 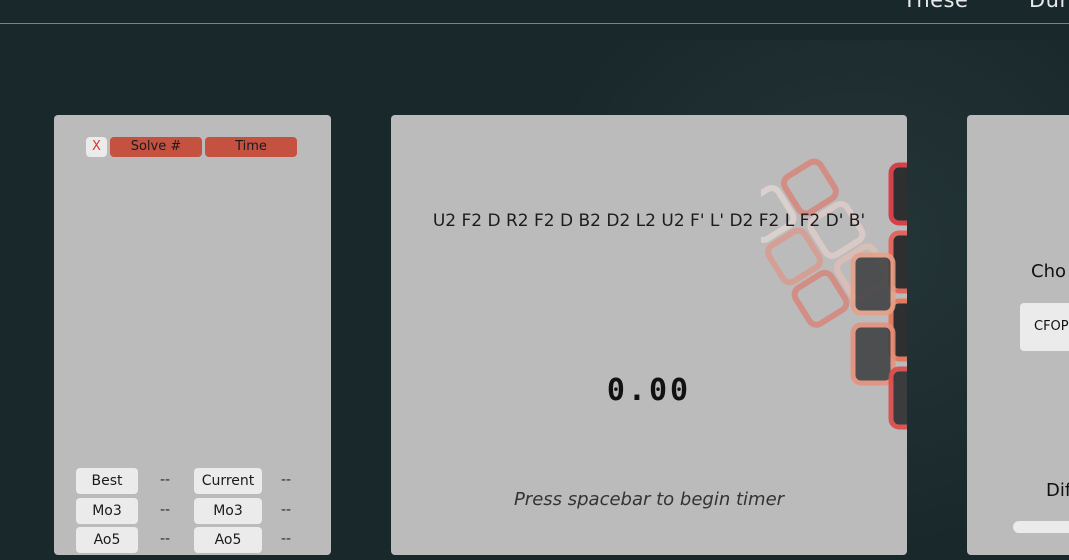 I want to click on current-ao5-value: --, so click(x=286, y=539).